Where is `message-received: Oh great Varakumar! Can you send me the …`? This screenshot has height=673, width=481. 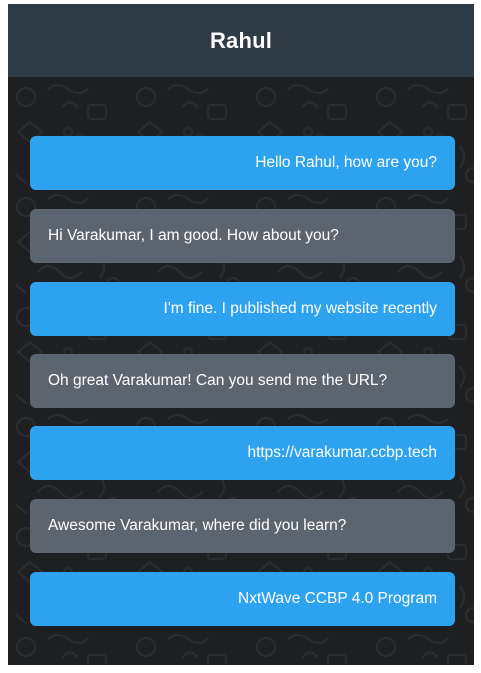
message-received: Oh great Varakumar! Can you send me the … is located at coordinates (242, 381).